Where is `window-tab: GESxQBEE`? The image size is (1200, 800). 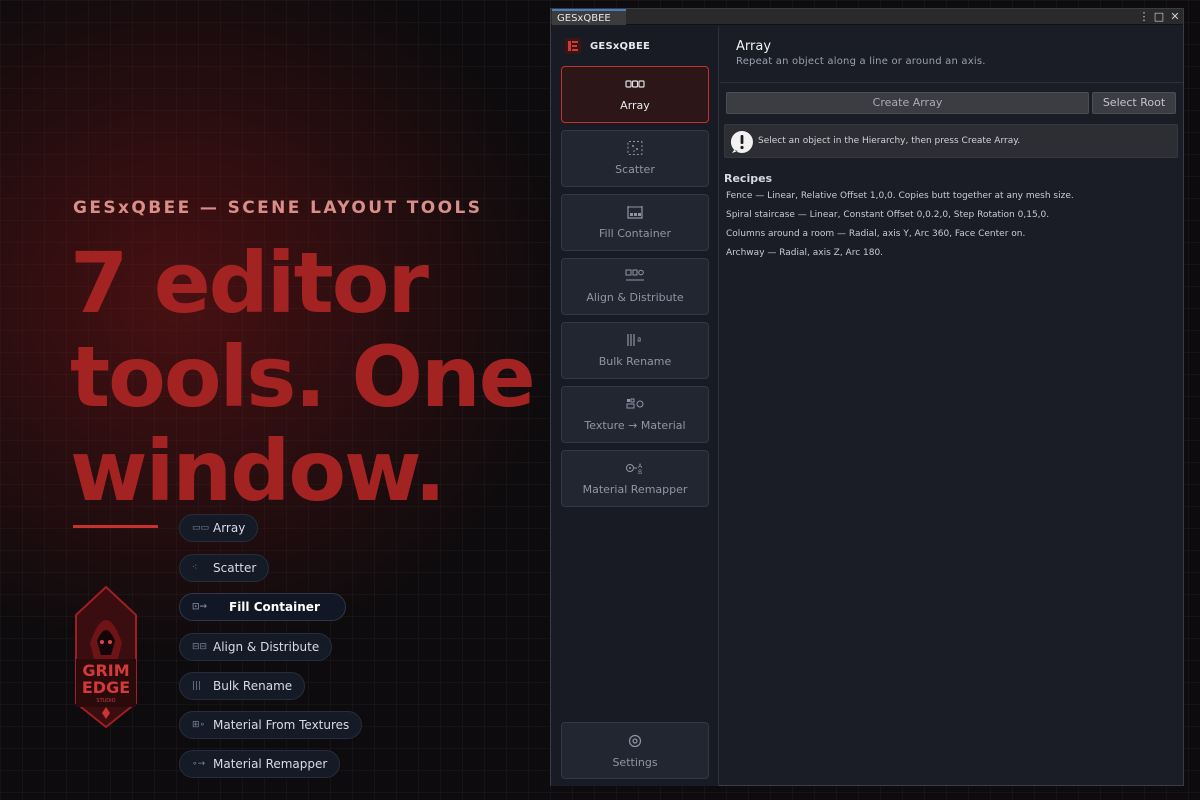
window-tab: GESxQBEE is located at coordinates (589, 17).